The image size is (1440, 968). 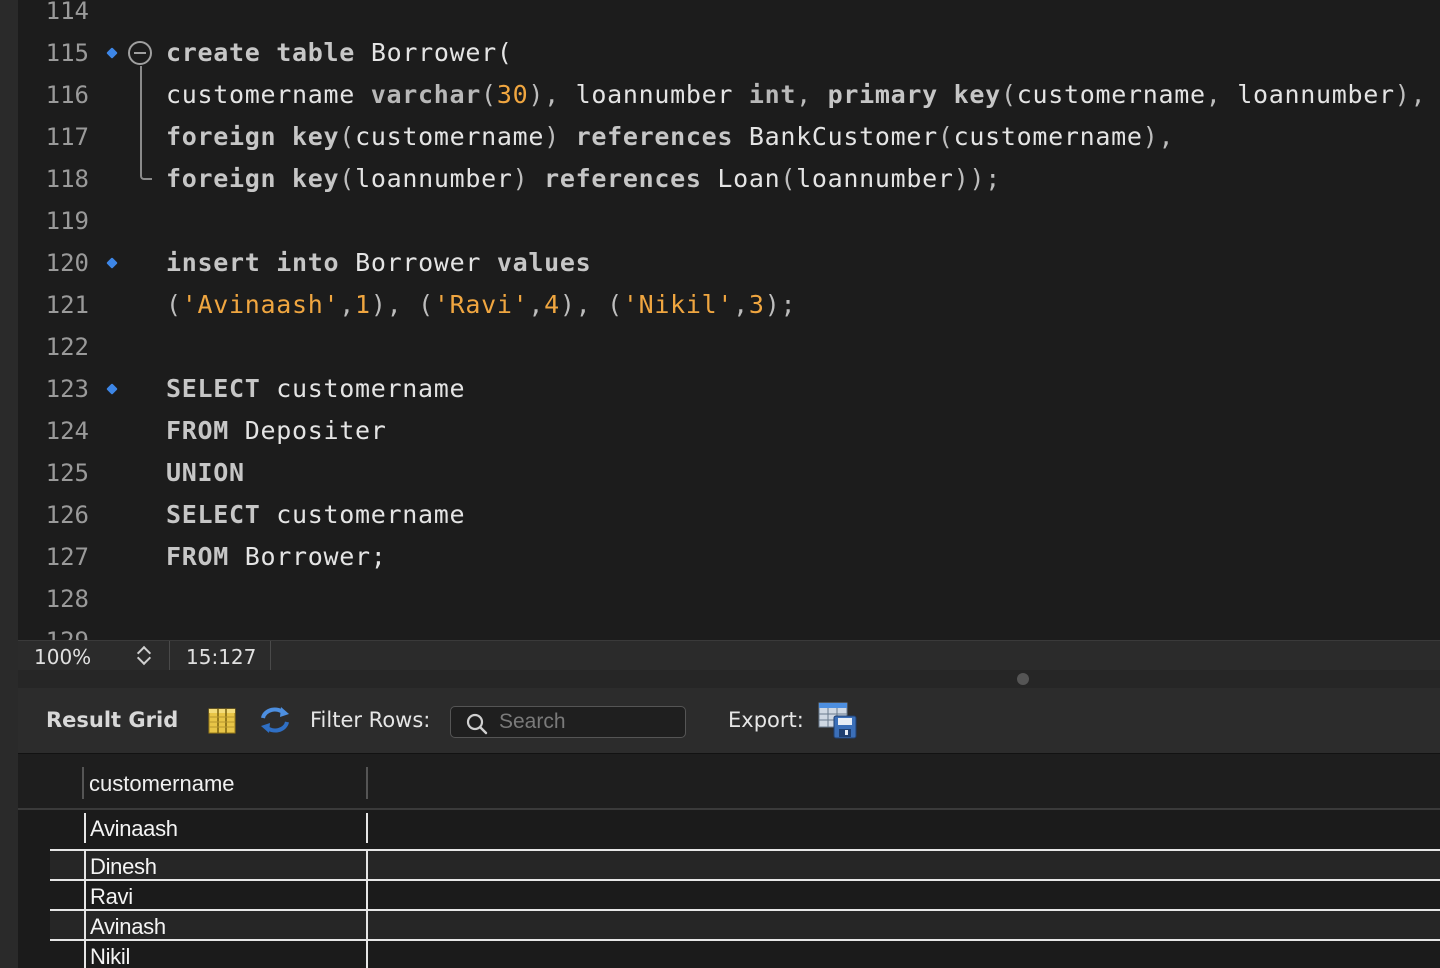 I want to click on splitter-handle, so click(x=1023, y=679).